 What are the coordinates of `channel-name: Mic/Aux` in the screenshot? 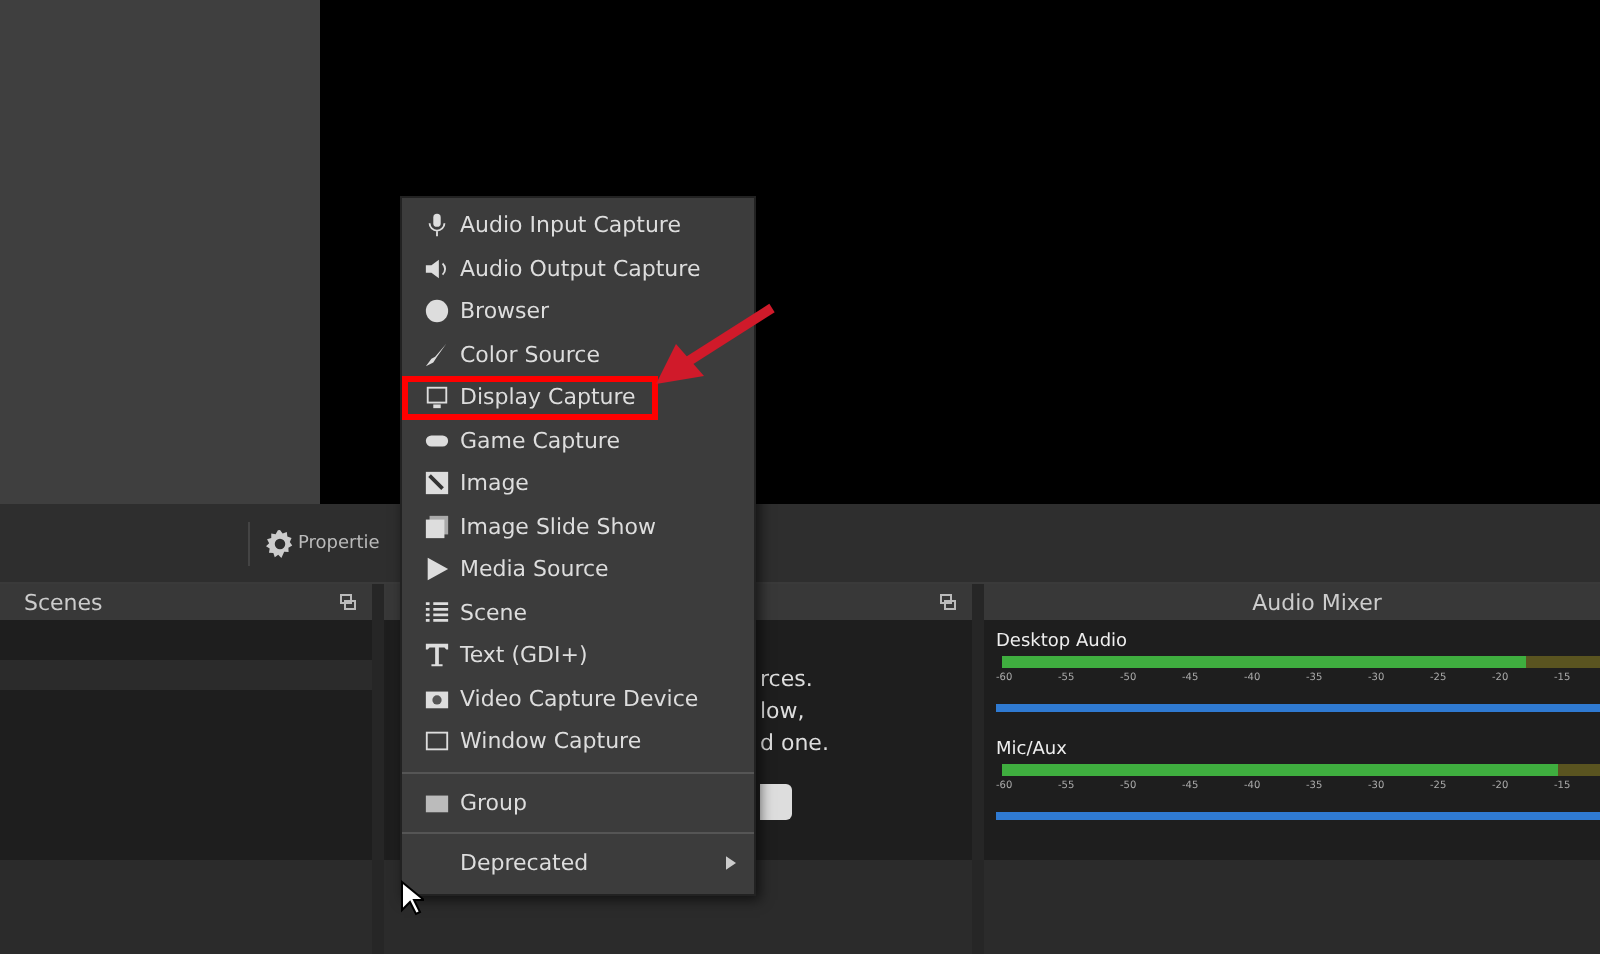 It's located at (1032, 750).